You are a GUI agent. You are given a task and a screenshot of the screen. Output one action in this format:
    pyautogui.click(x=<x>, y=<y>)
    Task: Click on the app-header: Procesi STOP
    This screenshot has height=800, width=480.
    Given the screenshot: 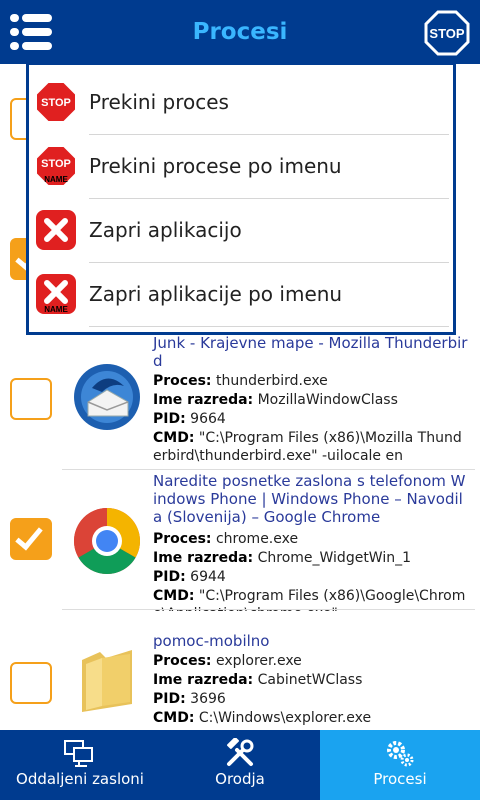 What is the action you would take?
    pyautogui.click(x=240, y=32)
    